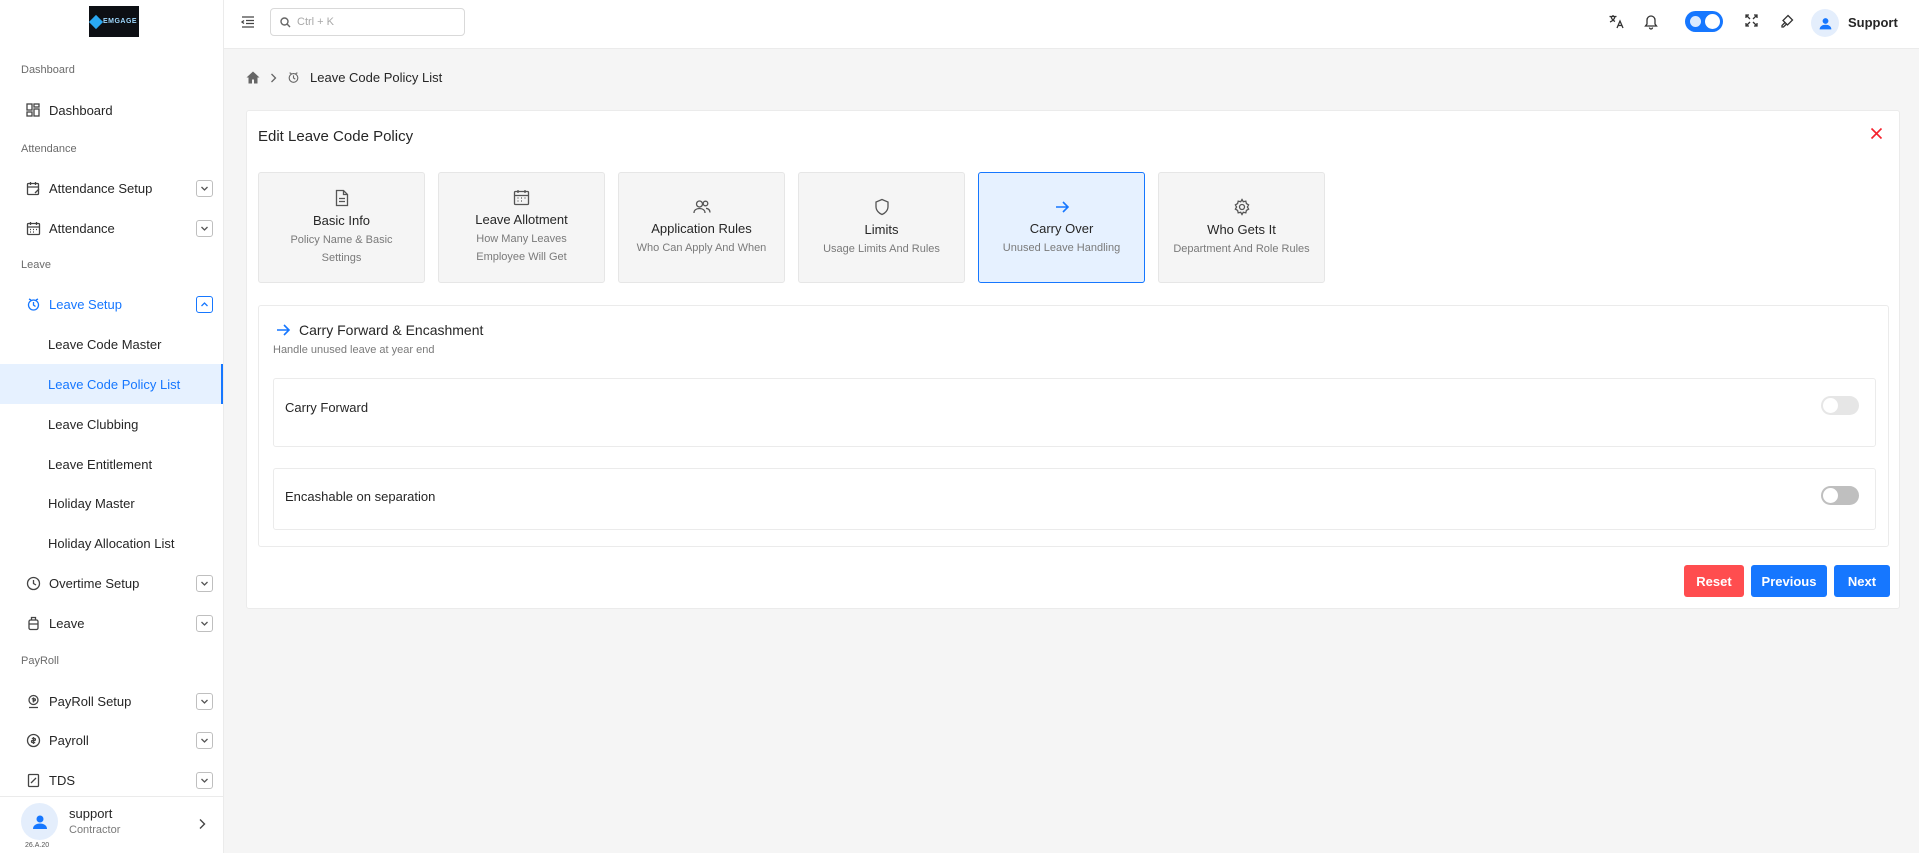 This screenshot has width=1919, height=853. I want to click on user-icon, so click(1825, 23).